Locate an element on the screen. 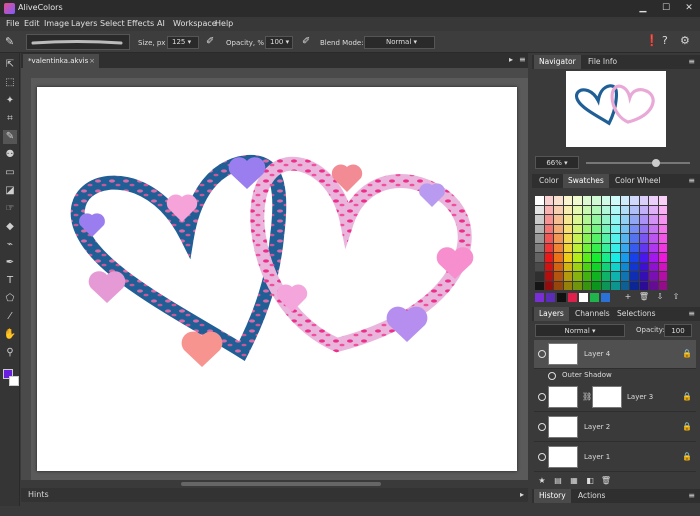 This screenshot has width=700, height=516. settings-gear-icon: ⚙ is located at coordinates (685, 40).